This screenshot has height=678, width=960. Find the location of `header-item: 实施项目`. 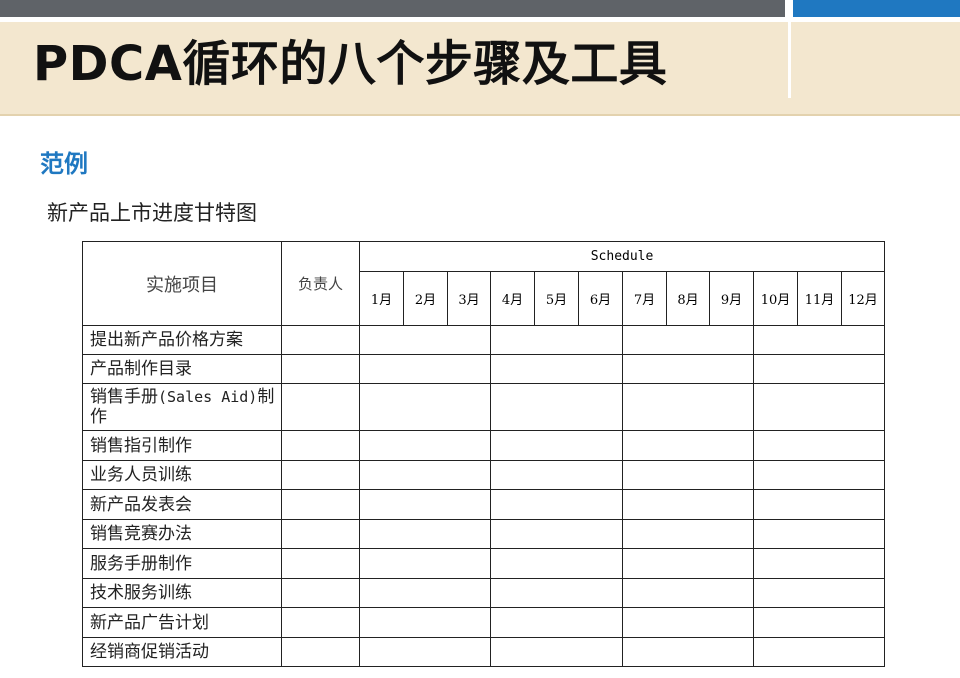

header-item: 实施项目 is located at coordinates (182, 283).